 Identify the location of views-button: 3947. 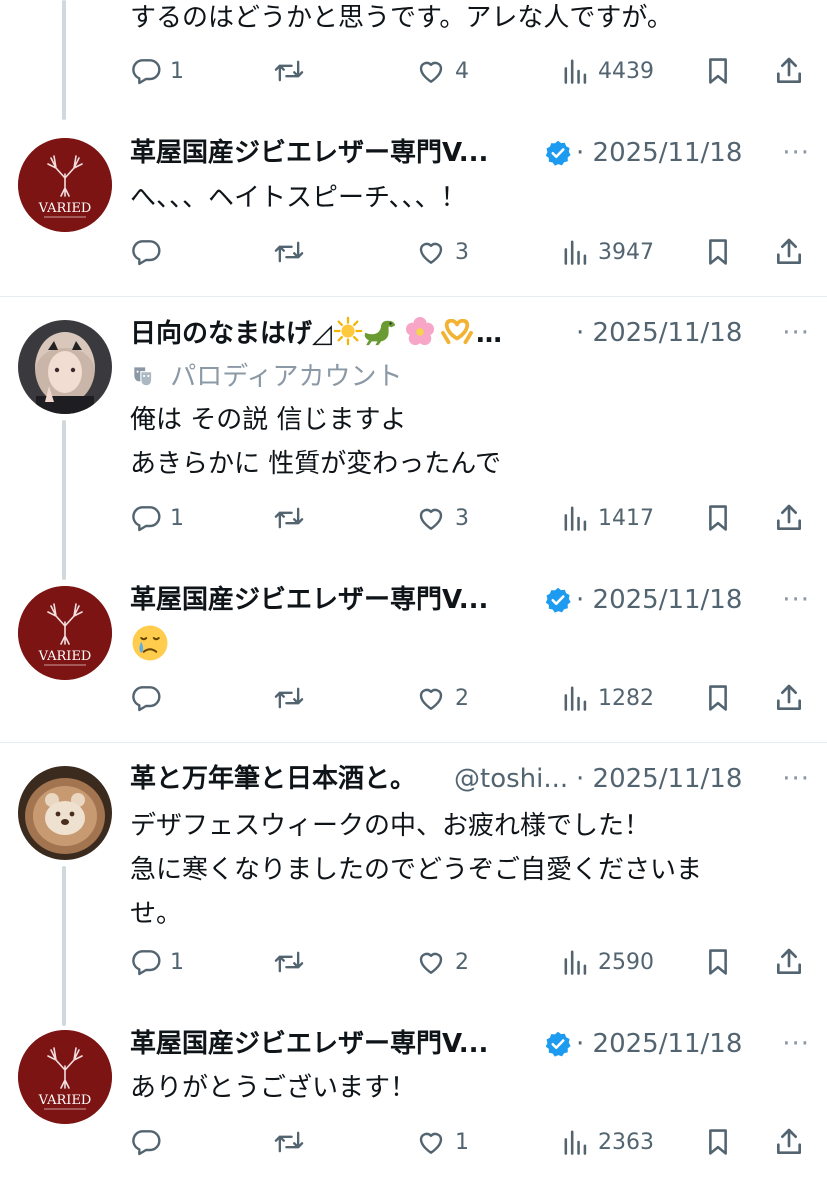
(608, 252).